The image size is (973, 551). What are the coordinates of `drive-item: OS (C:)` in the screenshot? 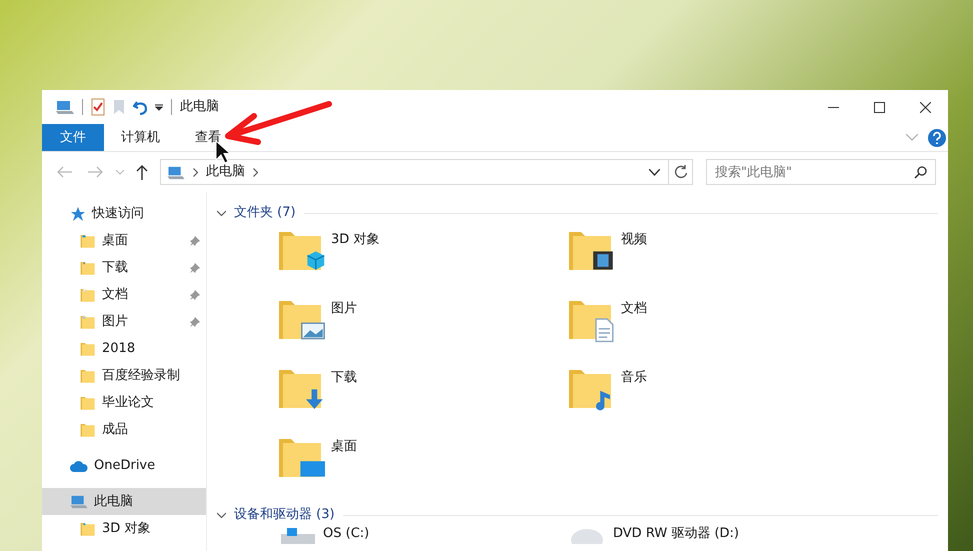 It's located at (422, 536).